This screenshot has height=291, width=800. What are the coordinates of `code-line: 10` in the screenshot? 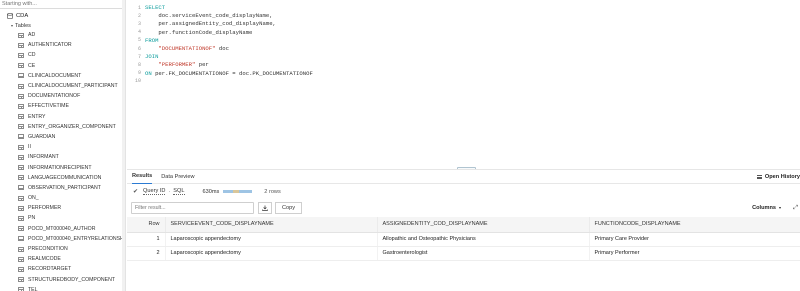 It's located at (136, 81).